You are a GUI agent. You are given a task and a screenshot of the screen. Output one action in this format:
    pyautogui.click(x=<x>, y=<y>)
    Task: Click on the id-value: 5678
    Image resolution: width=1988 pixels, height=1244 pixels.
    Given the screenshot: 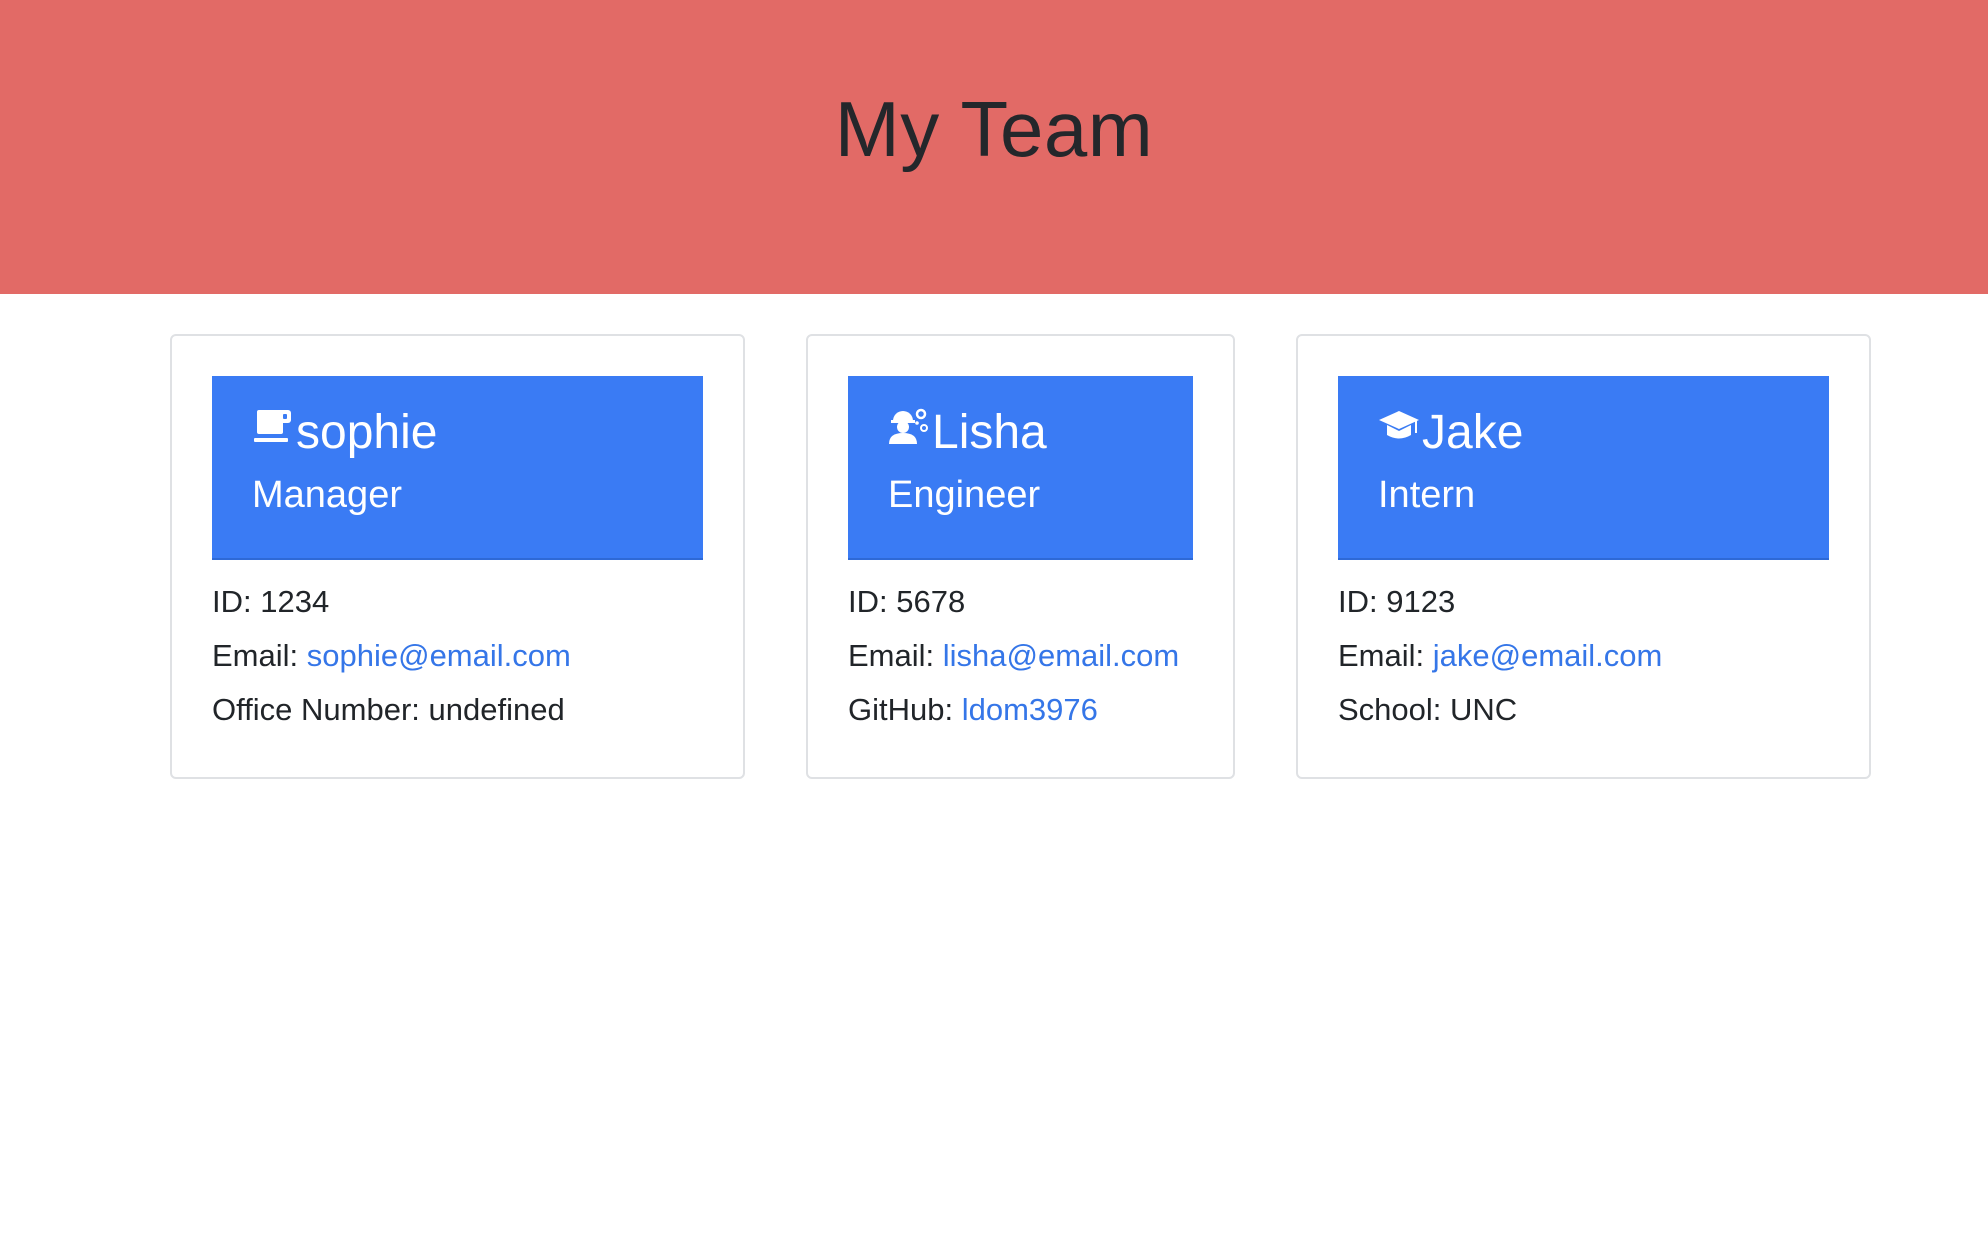 What is the action you would take?
    pyautogui.click(x=931, y=601)
    